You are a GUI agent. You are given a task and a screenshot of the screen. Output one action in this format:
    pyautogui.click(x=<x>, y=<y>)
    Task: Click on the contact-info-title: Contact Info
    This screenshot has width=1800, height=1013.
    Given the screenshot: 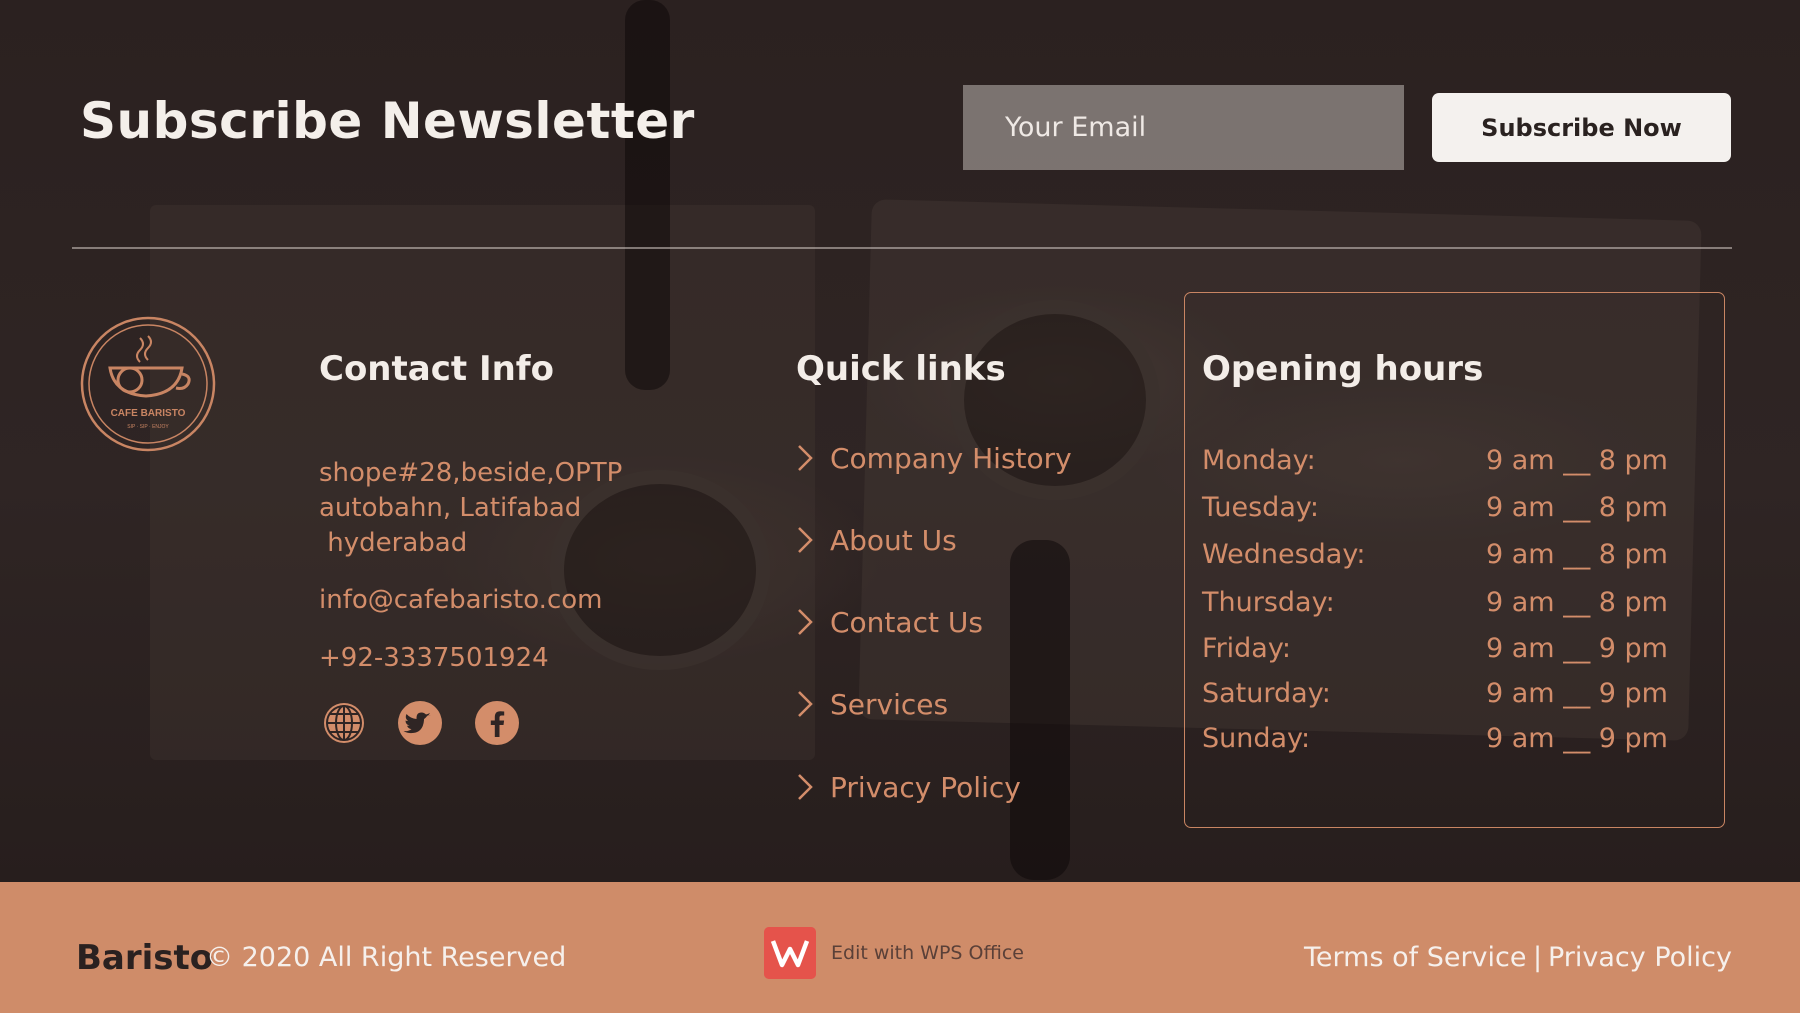 What is the action you would take?
    pyautogui.click(x=436, y=369)
    